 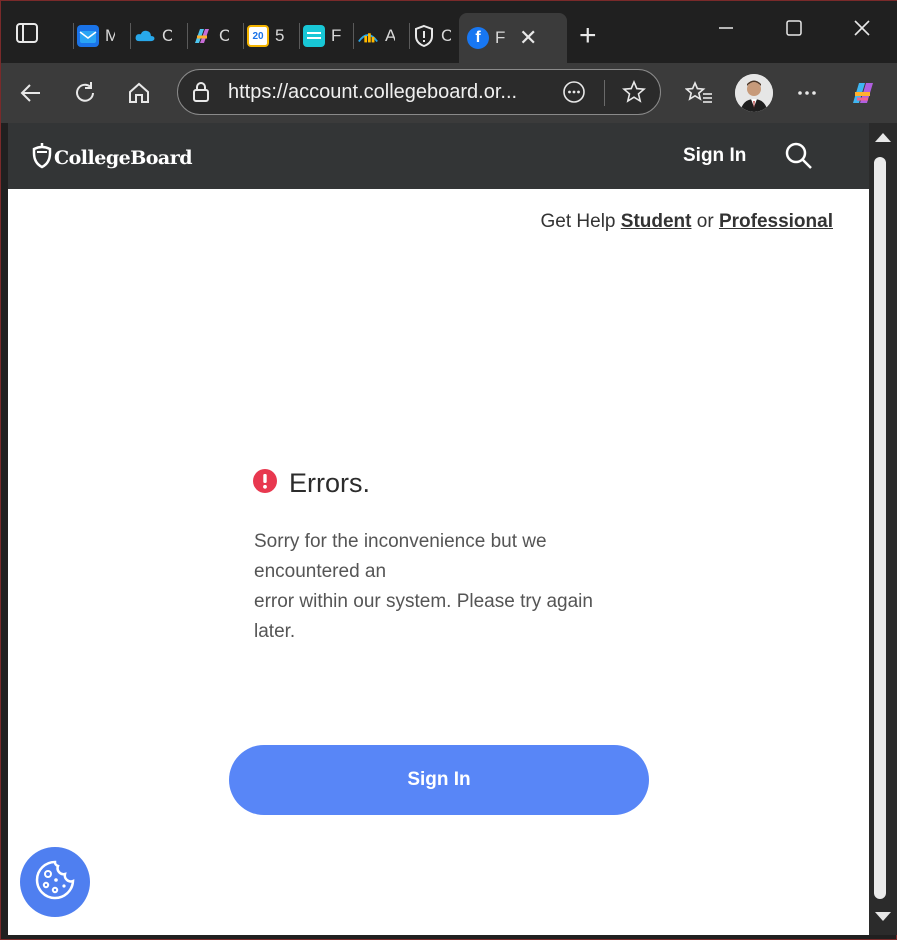 What do you see at coordinates (145, 36) in the screenshot?
I see `onedrive-icon` at bounding box center [145, 36].